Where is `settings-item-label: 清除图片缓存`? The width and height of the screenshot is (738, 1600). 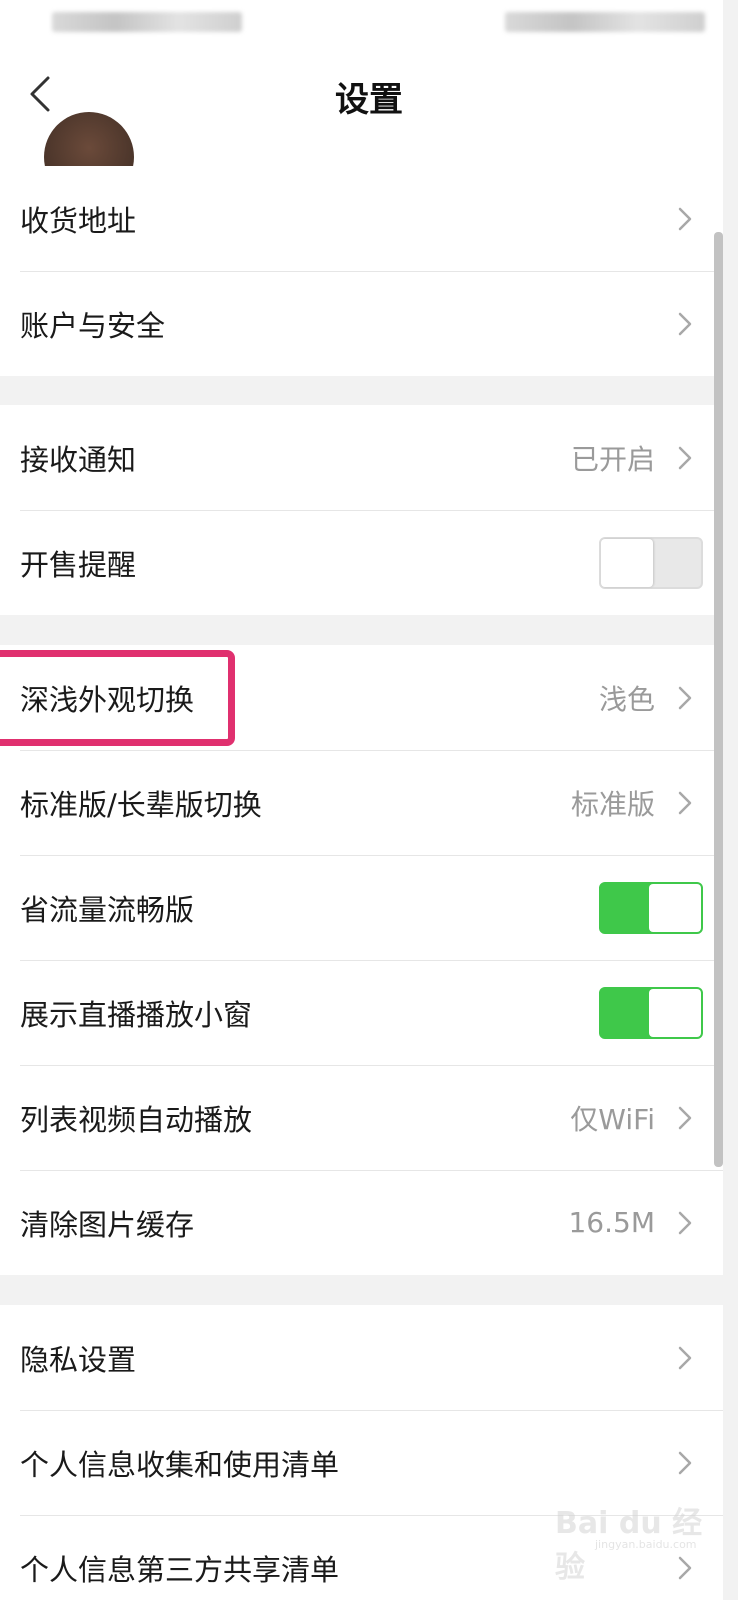
settings-item-label: 清除图片缓存 is located at coordinates (107, 1224).